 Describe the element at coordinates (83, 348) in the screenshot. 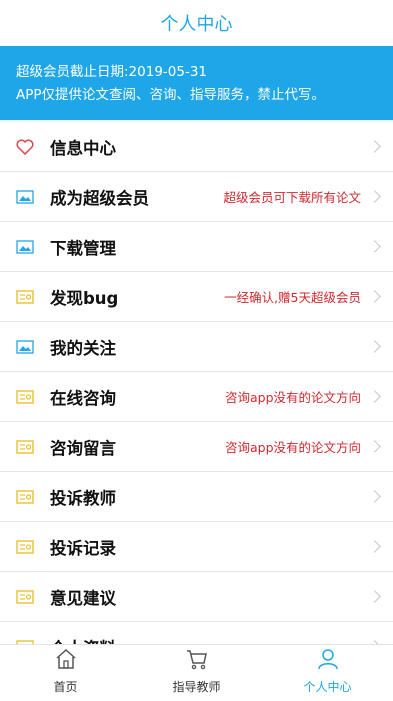

I see `menu-item-label: 我的关注` at that location.